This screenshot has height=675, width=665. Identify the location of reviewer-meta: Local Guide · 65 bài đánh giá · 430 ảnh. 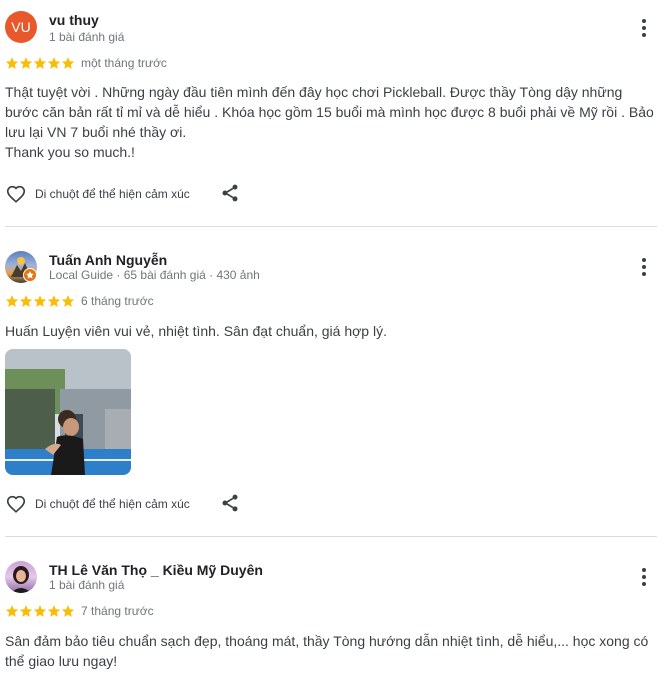
(154, 275).